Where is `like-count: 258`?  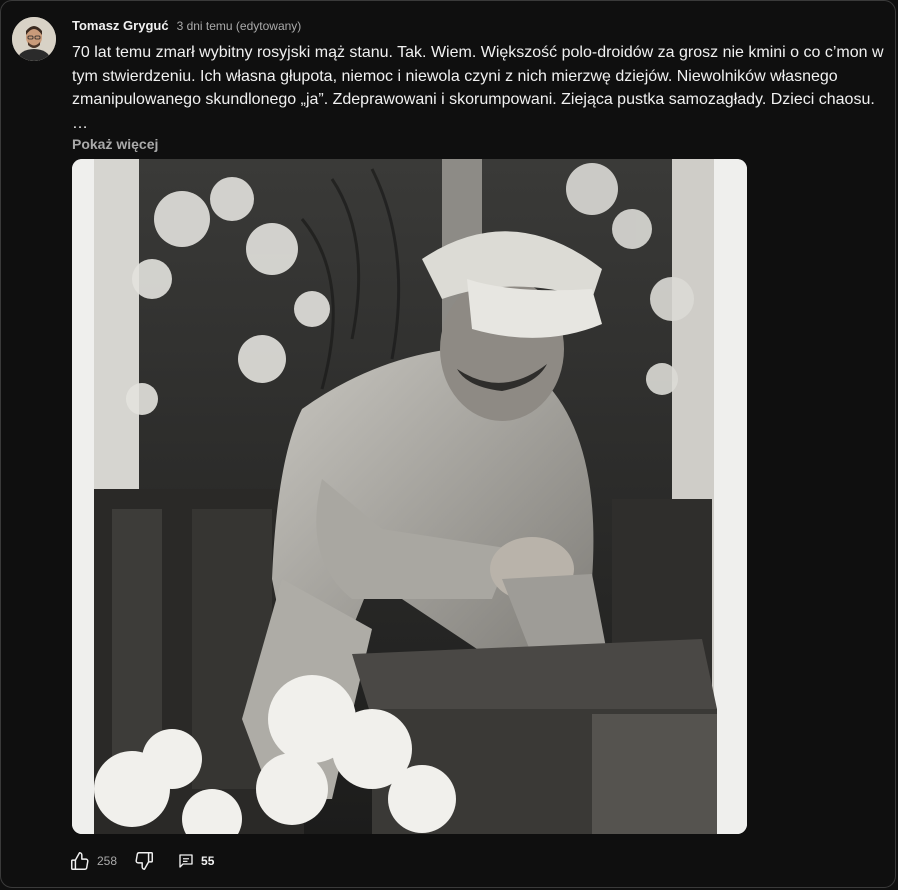 like-count: 258 is located at coordinates (107, 861).